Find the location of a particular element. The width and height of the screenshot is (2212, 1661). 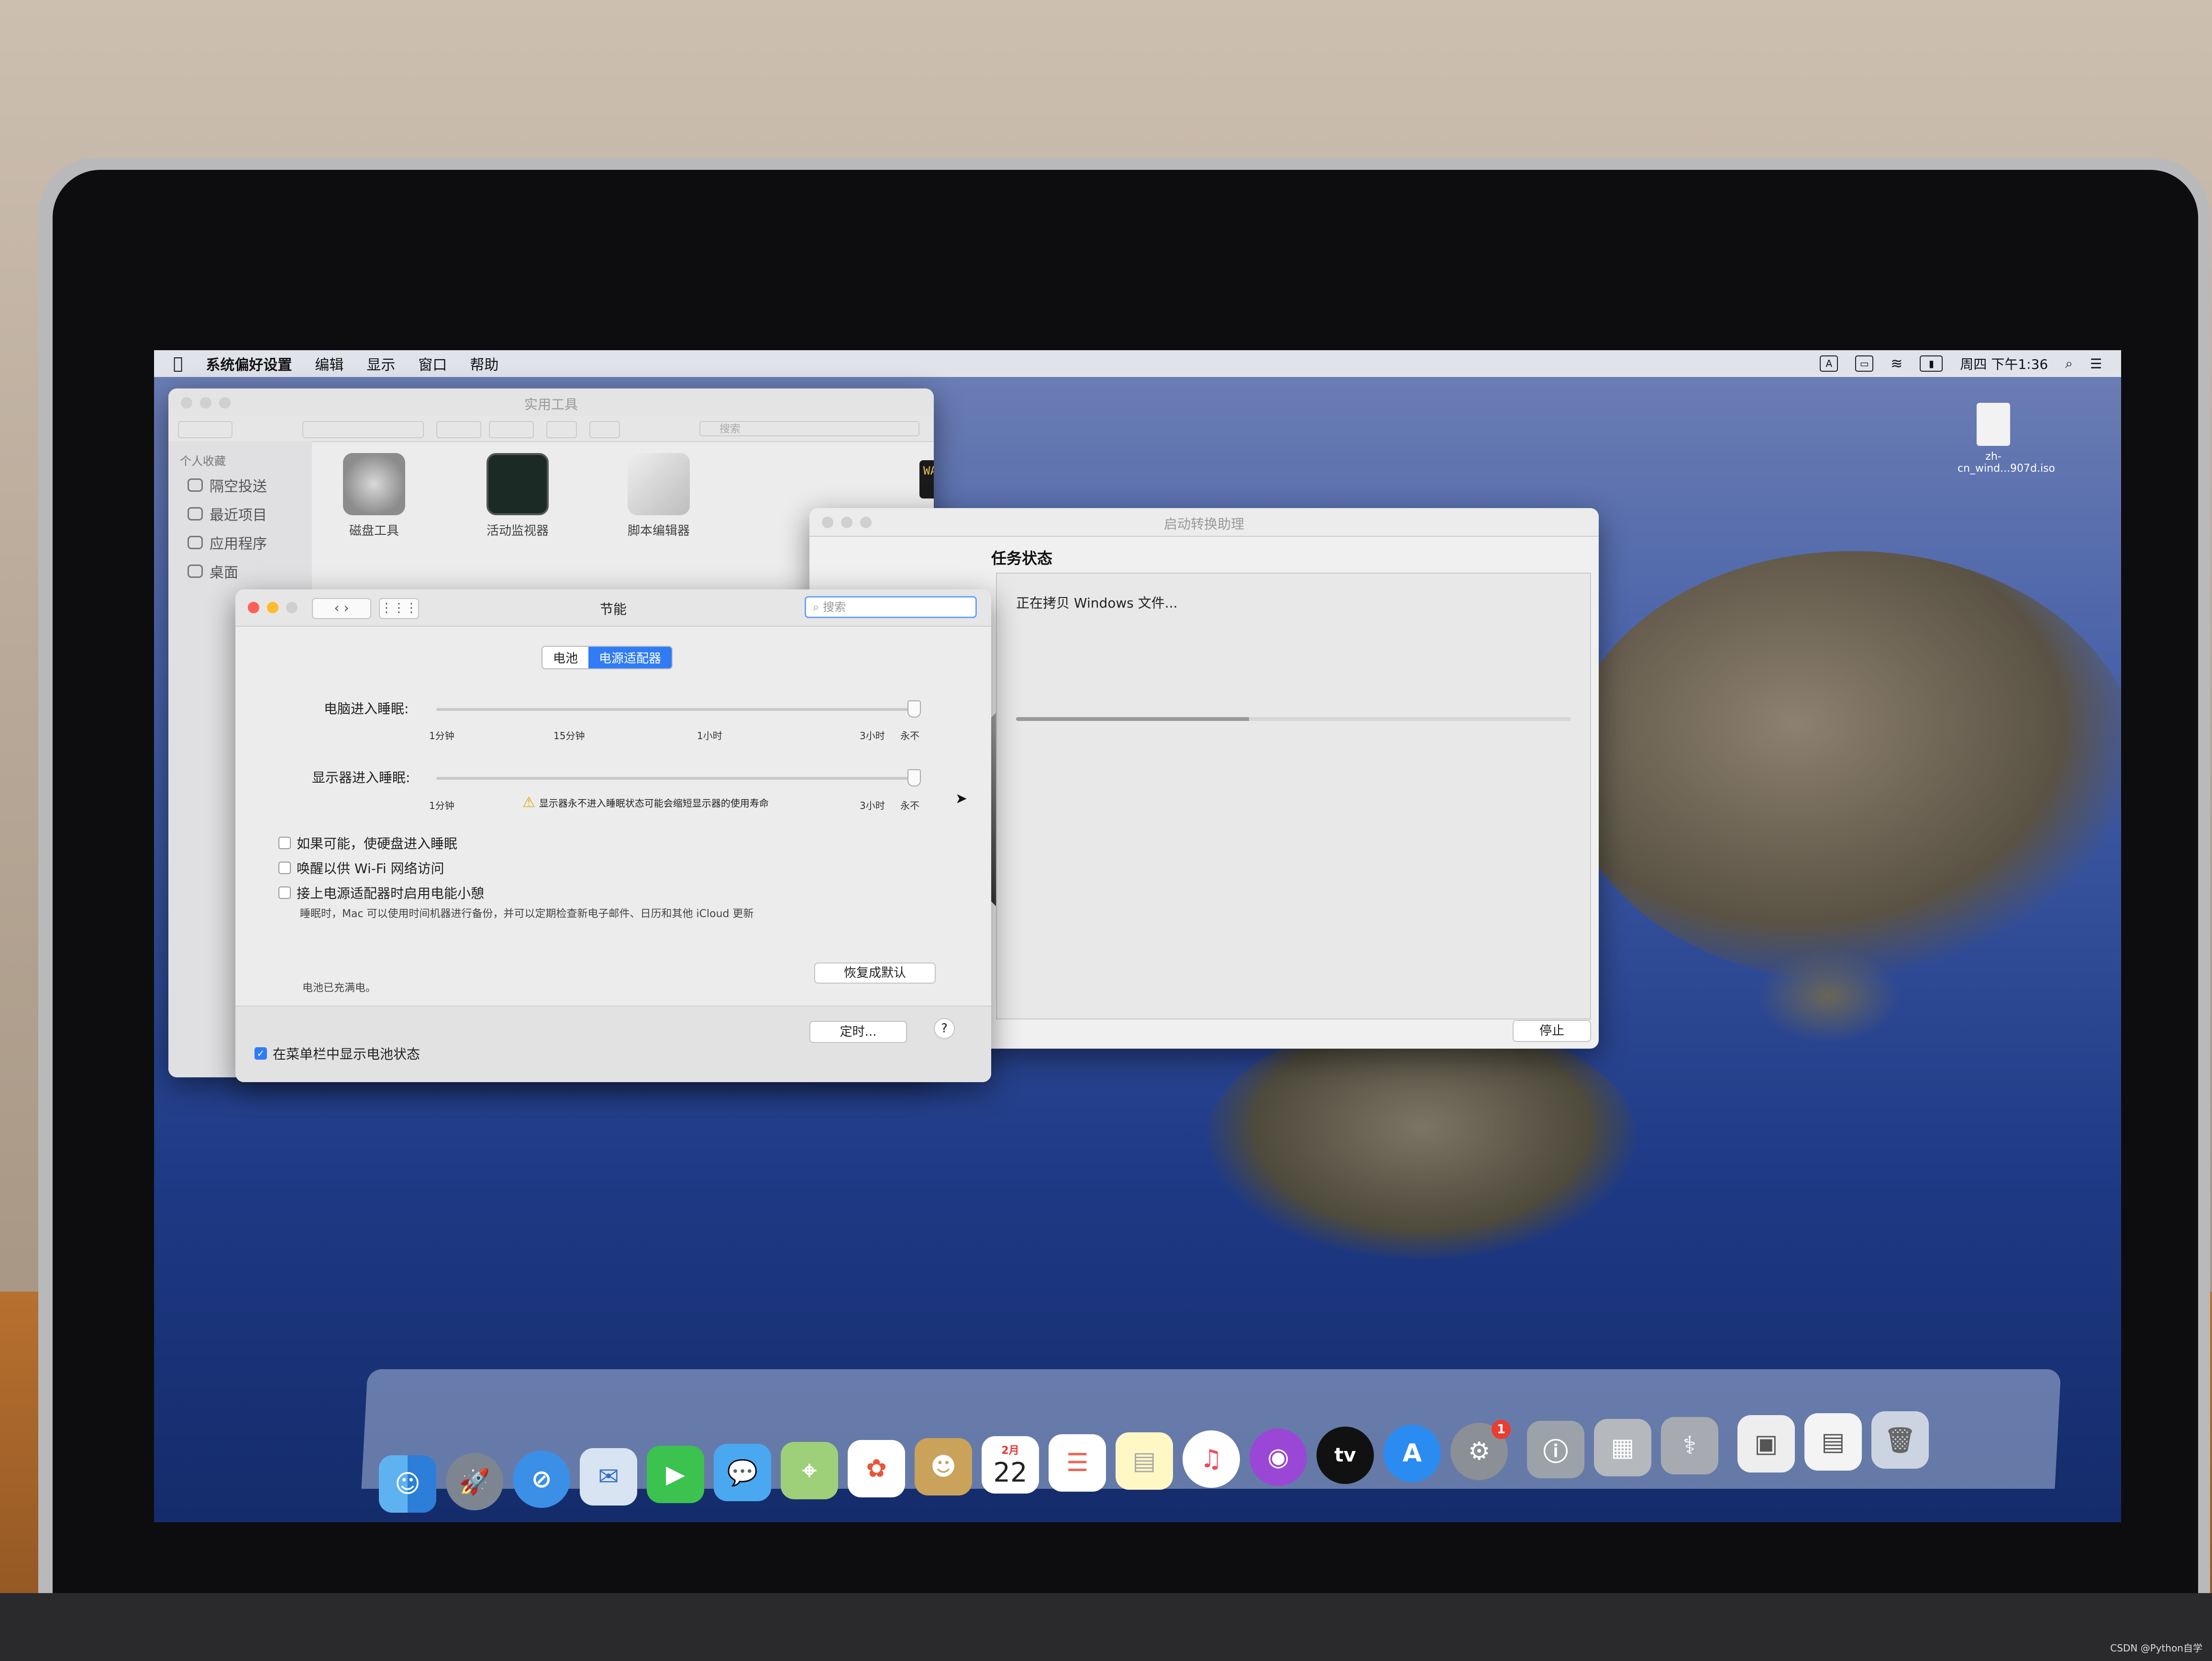

finder-search-field: 搜索 is located at coordinates (809, 429).